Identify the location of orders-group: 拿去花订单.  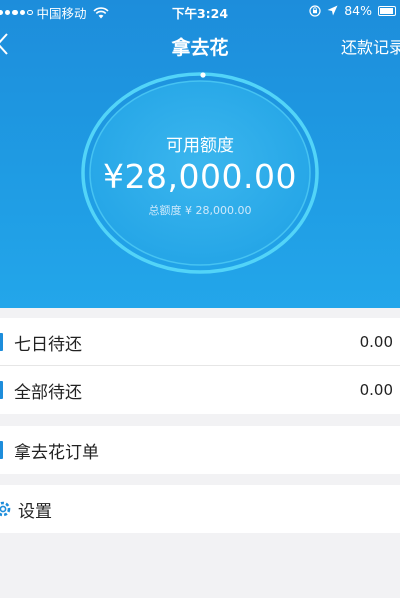
(200, 450).